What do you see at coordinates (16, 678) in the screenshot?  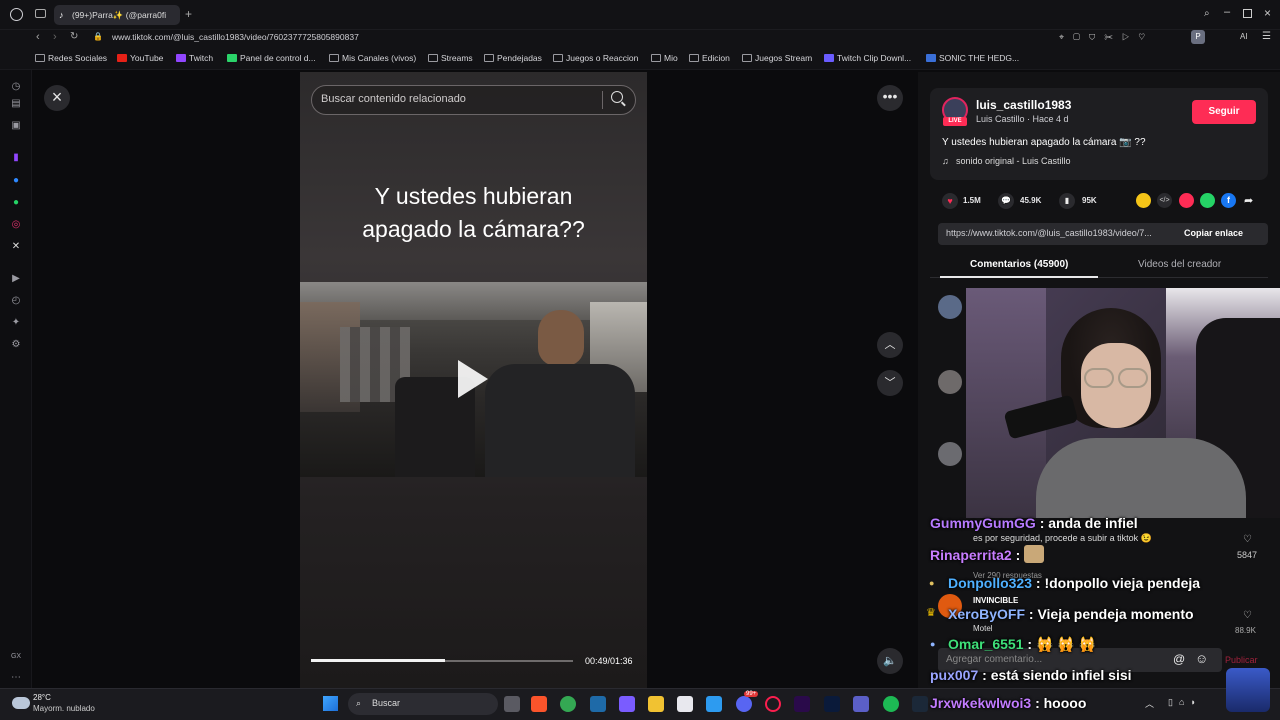 I see `more-icon: ⋯` at bounding box center [16, 678].